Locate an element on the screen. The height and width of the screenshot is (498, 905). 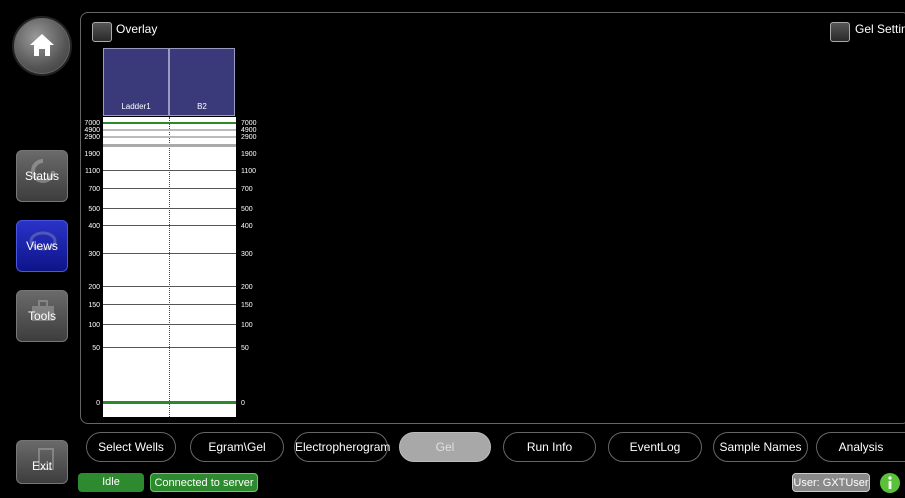
ladder-tick-right: 1100 is located at coordinates (249, 171).